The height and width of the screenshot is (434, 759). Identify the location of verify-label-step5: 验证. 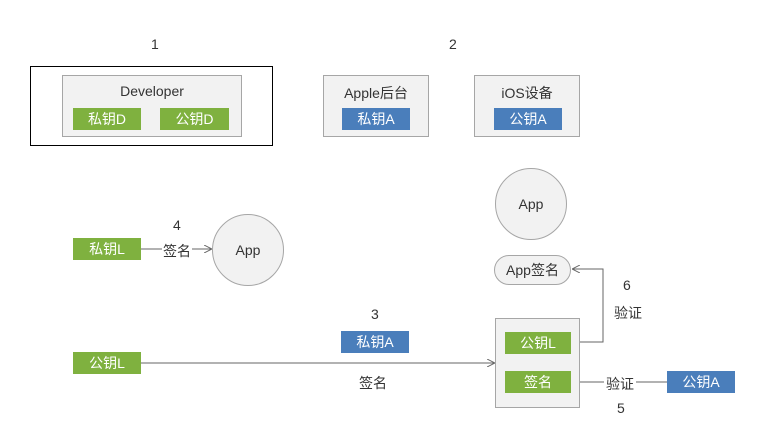
(620, 384).